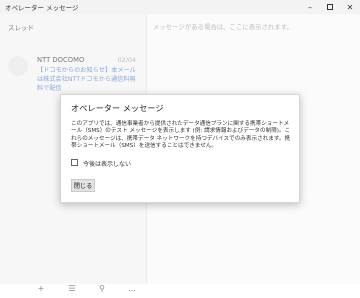 This screenshot has width=360, height=298. What do you see at coordinates (74, 162) in the screenshot?
I see `dont-show-again-checkbox` at bounding box center [74, 162].